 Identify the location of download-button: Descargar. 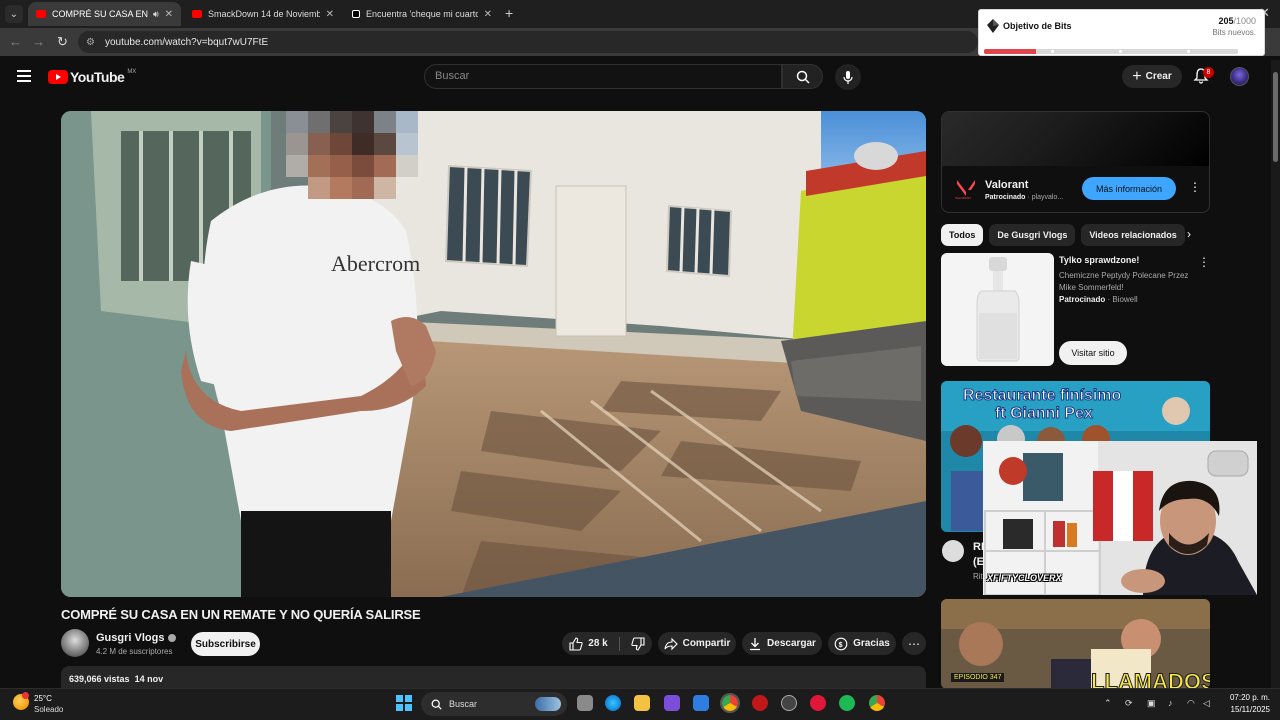
(782, 643).